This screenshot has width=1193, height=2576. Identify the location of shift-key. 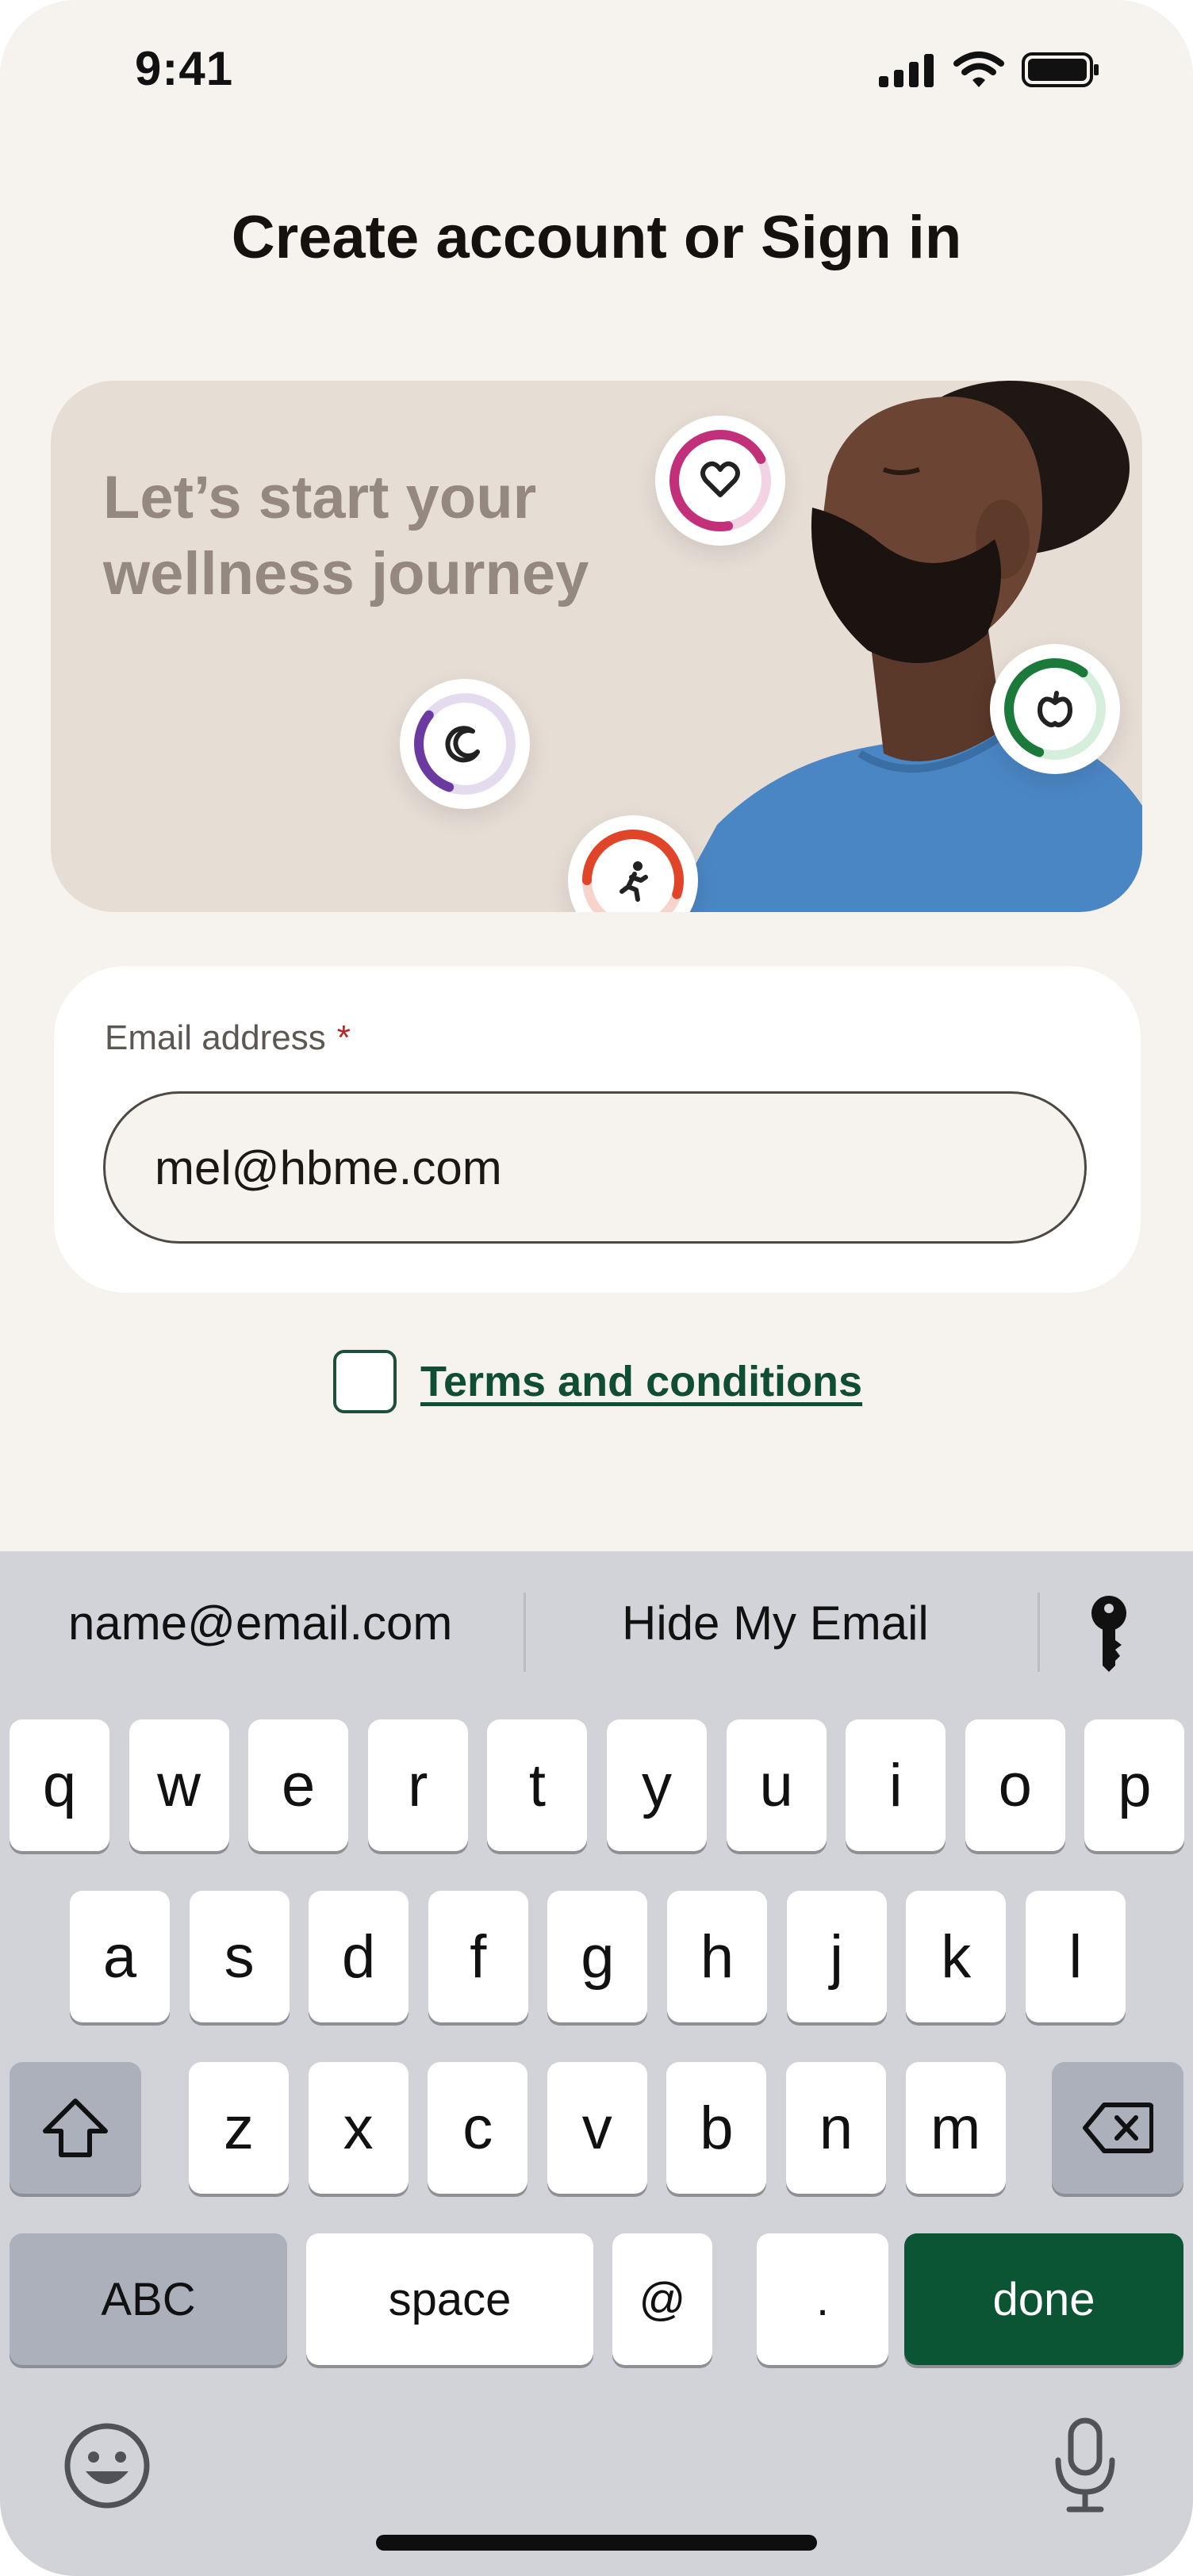
(76, 2128).